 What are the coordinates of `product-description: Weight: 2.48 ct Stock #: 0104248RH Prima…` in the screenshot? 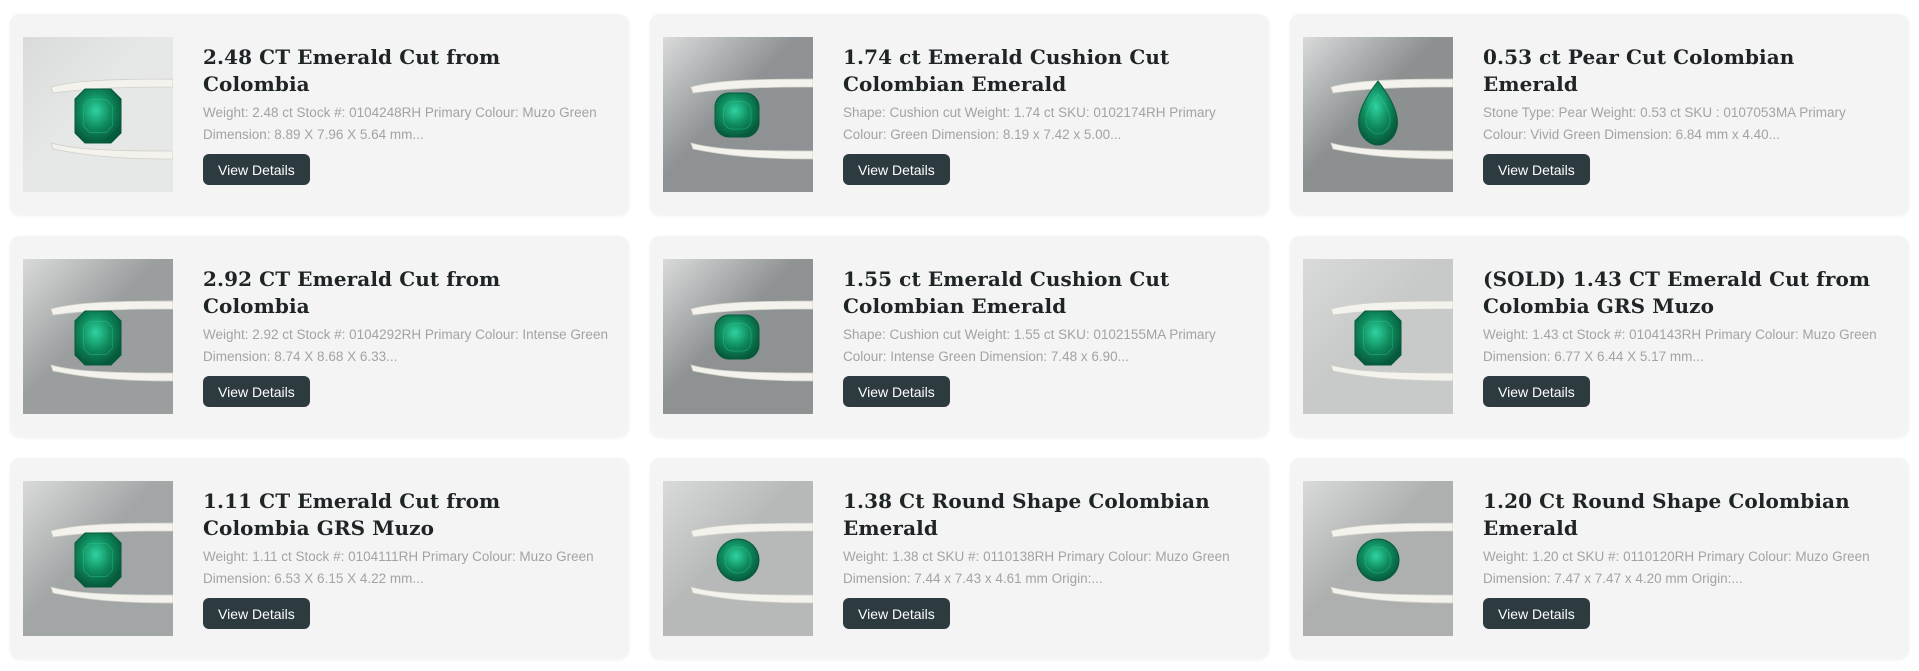 It's located at (400, 123).